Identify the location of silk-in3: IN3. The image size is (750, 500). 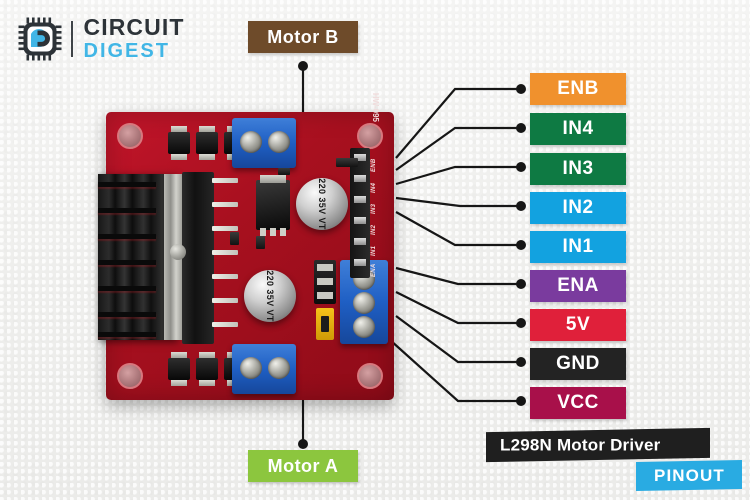
(374, 208).